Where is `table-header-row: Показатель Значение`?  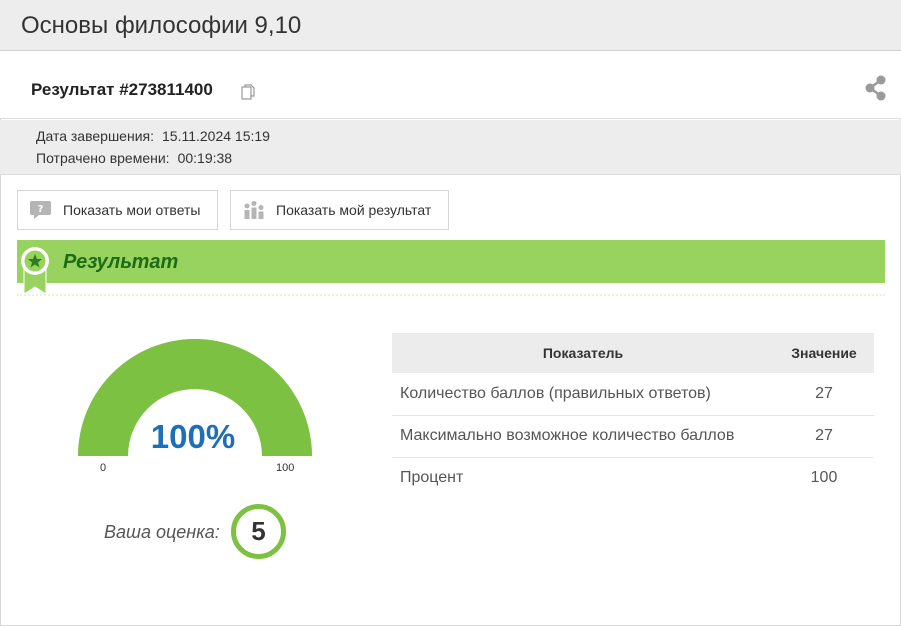
table-header-row: Показатель Значение is located at coordinates (633, 353).